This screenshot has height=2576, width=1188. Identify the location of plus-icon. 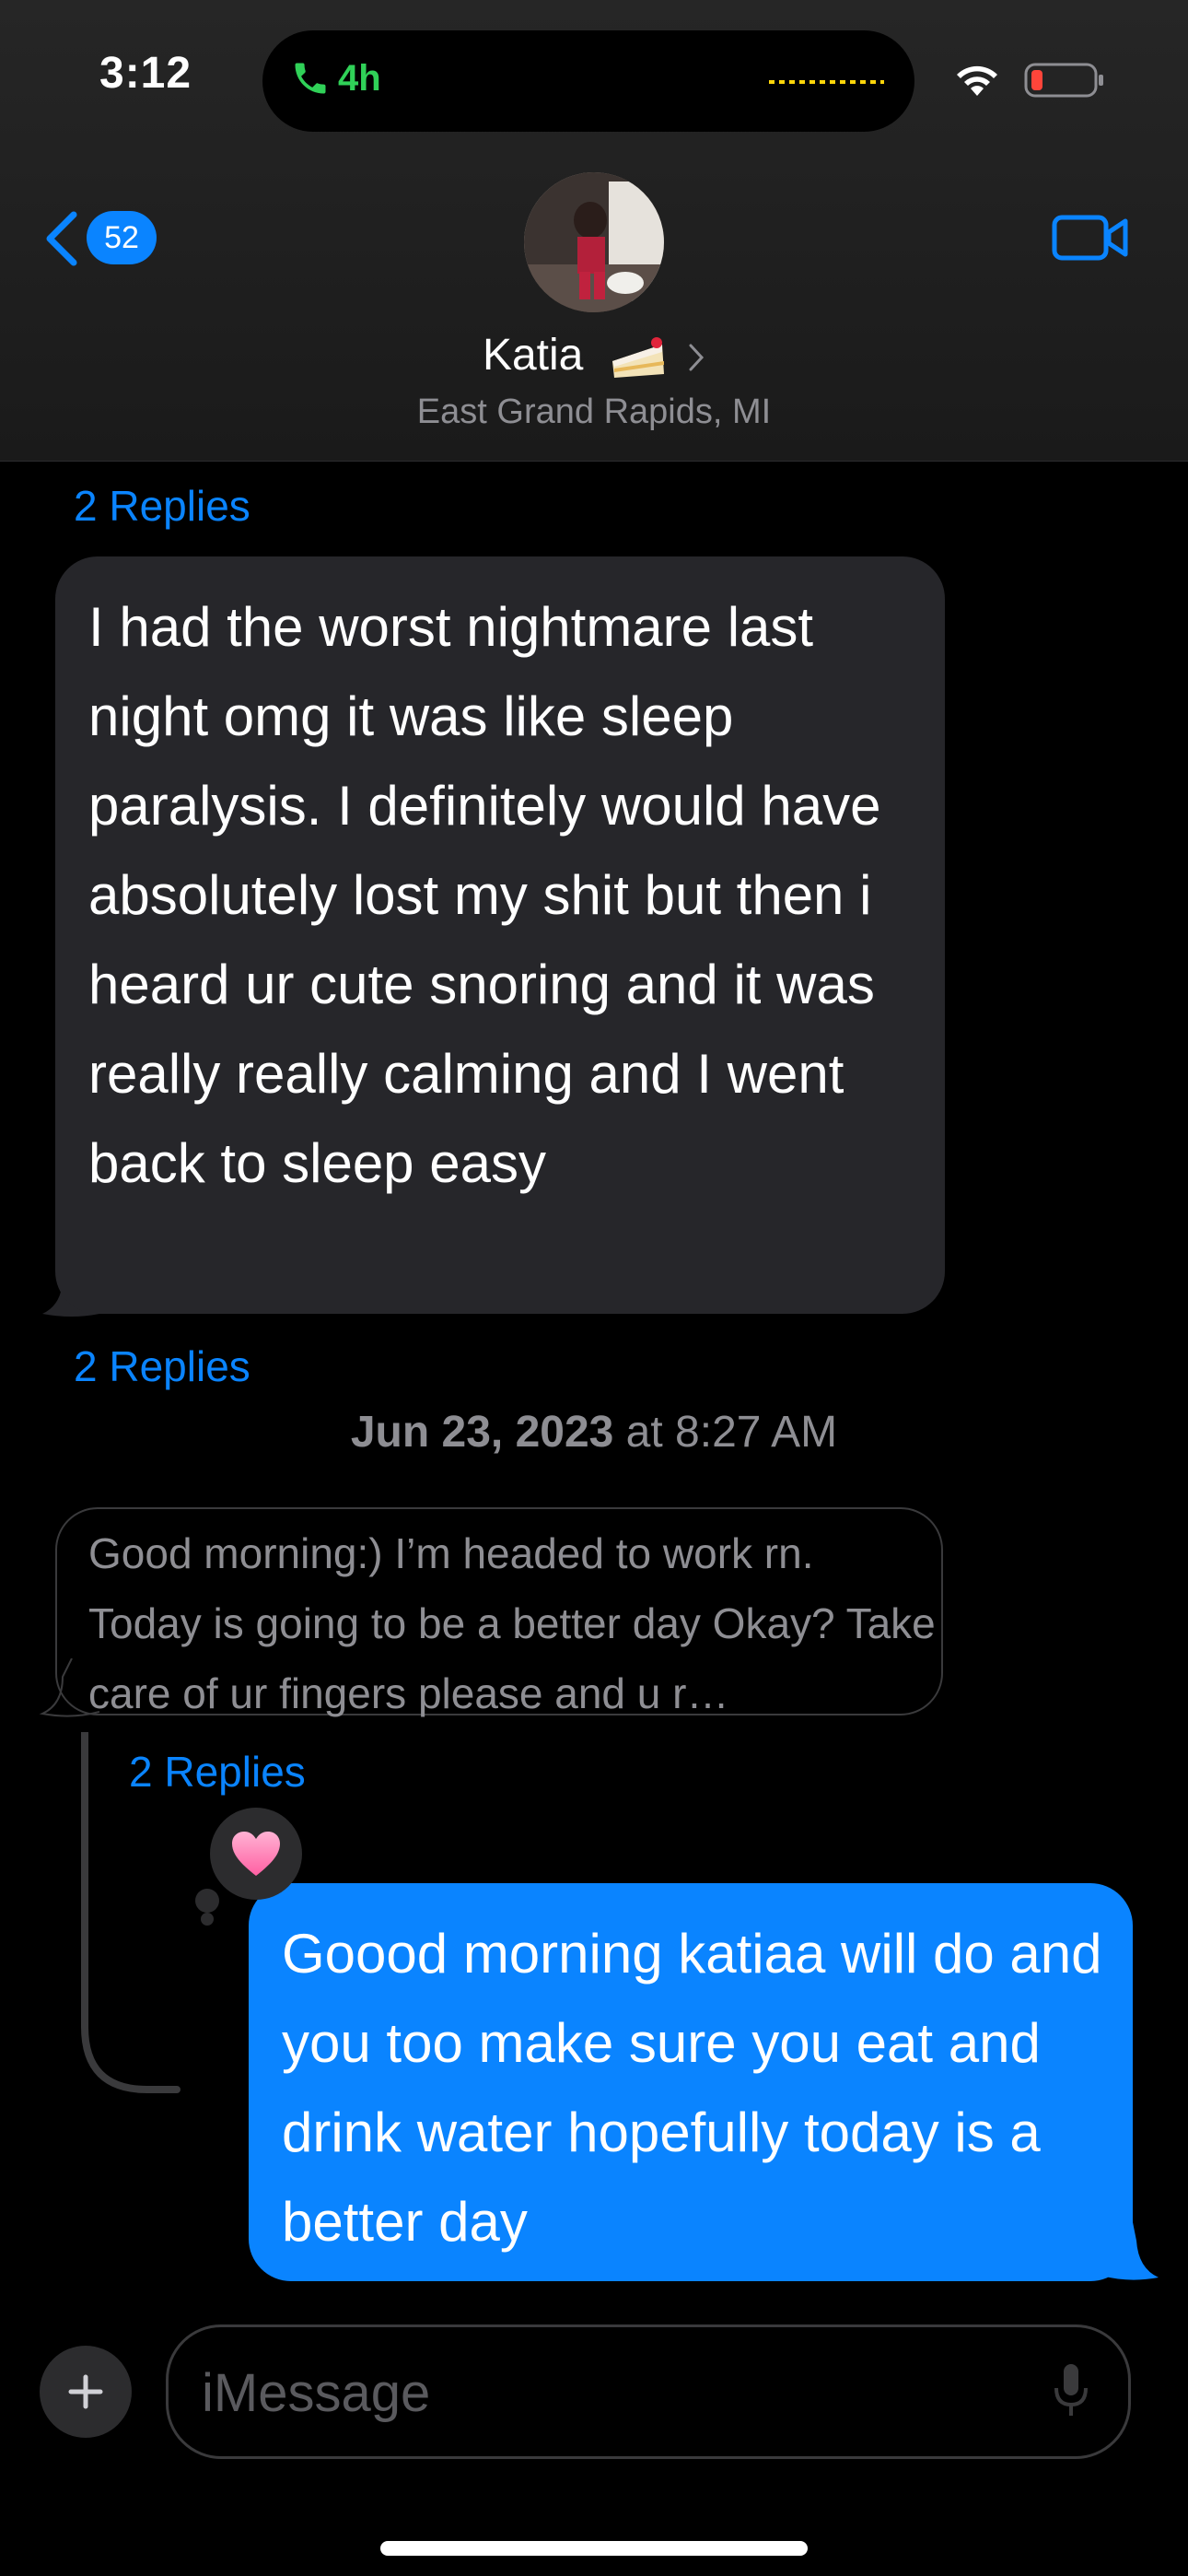
(85, 2391).